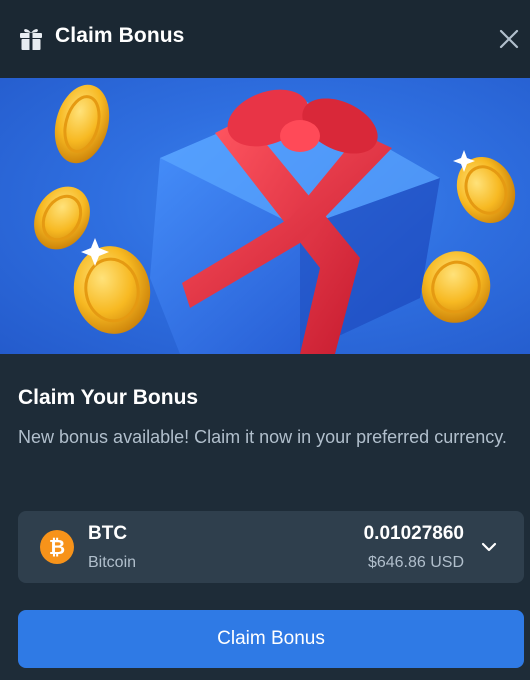 The width and height of the screenshot is (530, 680). Describe the element at coordinates (265, 39) in the screenshot. I see `modal-header: Claim Bonus` at that location.